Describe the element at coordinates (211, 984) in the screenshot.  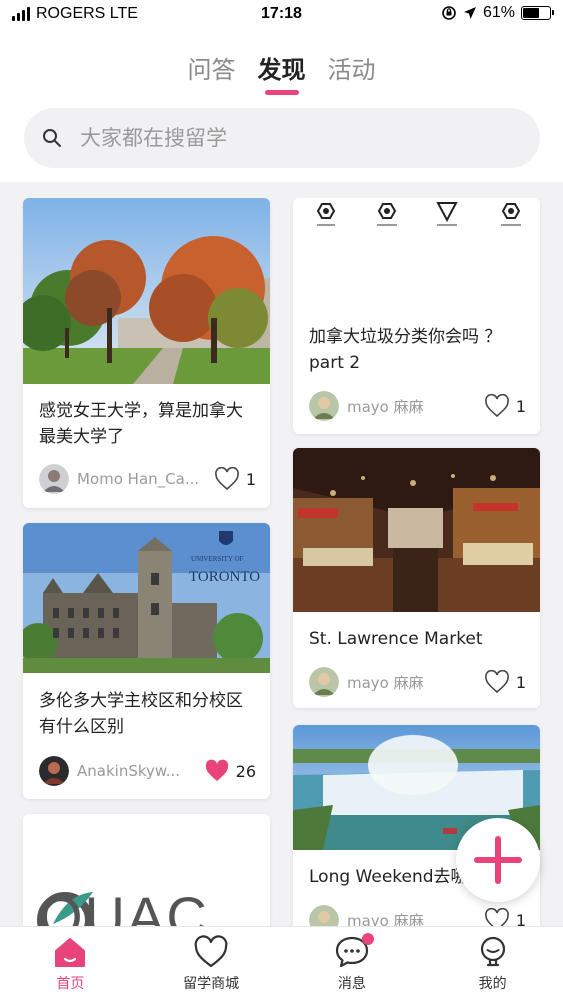
I see `nav-label: 留学商城` at that location.